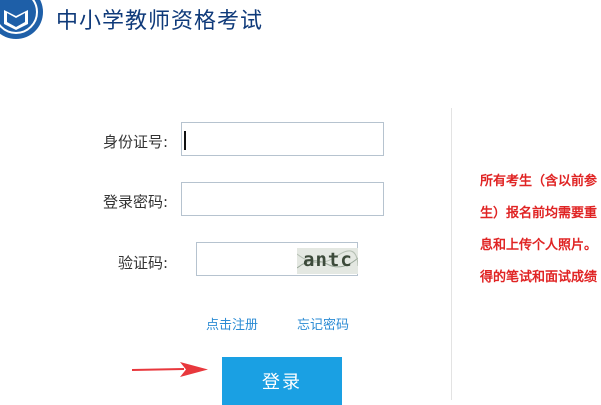 Image resolution: width=601 pixels, height=405 pixels. What do you see at coordinates (282, 139) in the screenshot?
I see `id-number-input` at bounding box center [282, 139].